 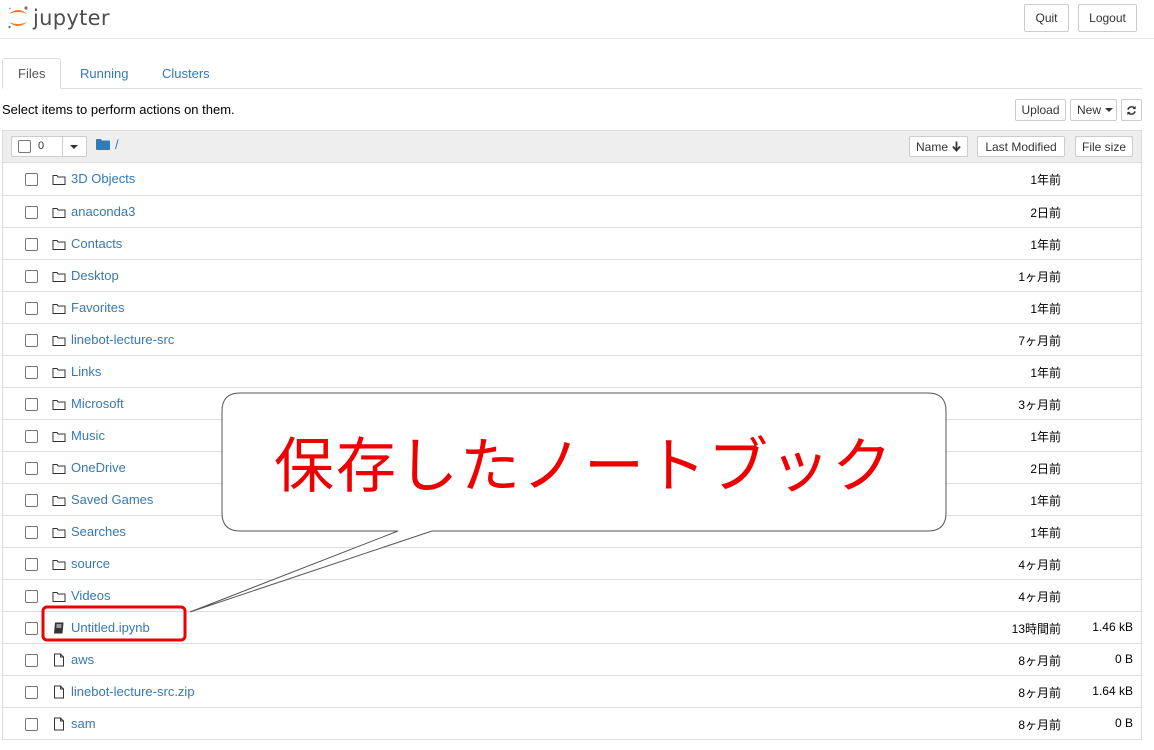 What do you see at coordinates (572, 339) in the screenshot?
I see `list-item: linebot-lecture-src 7ヶ月前` at bounding box center [572, 339].